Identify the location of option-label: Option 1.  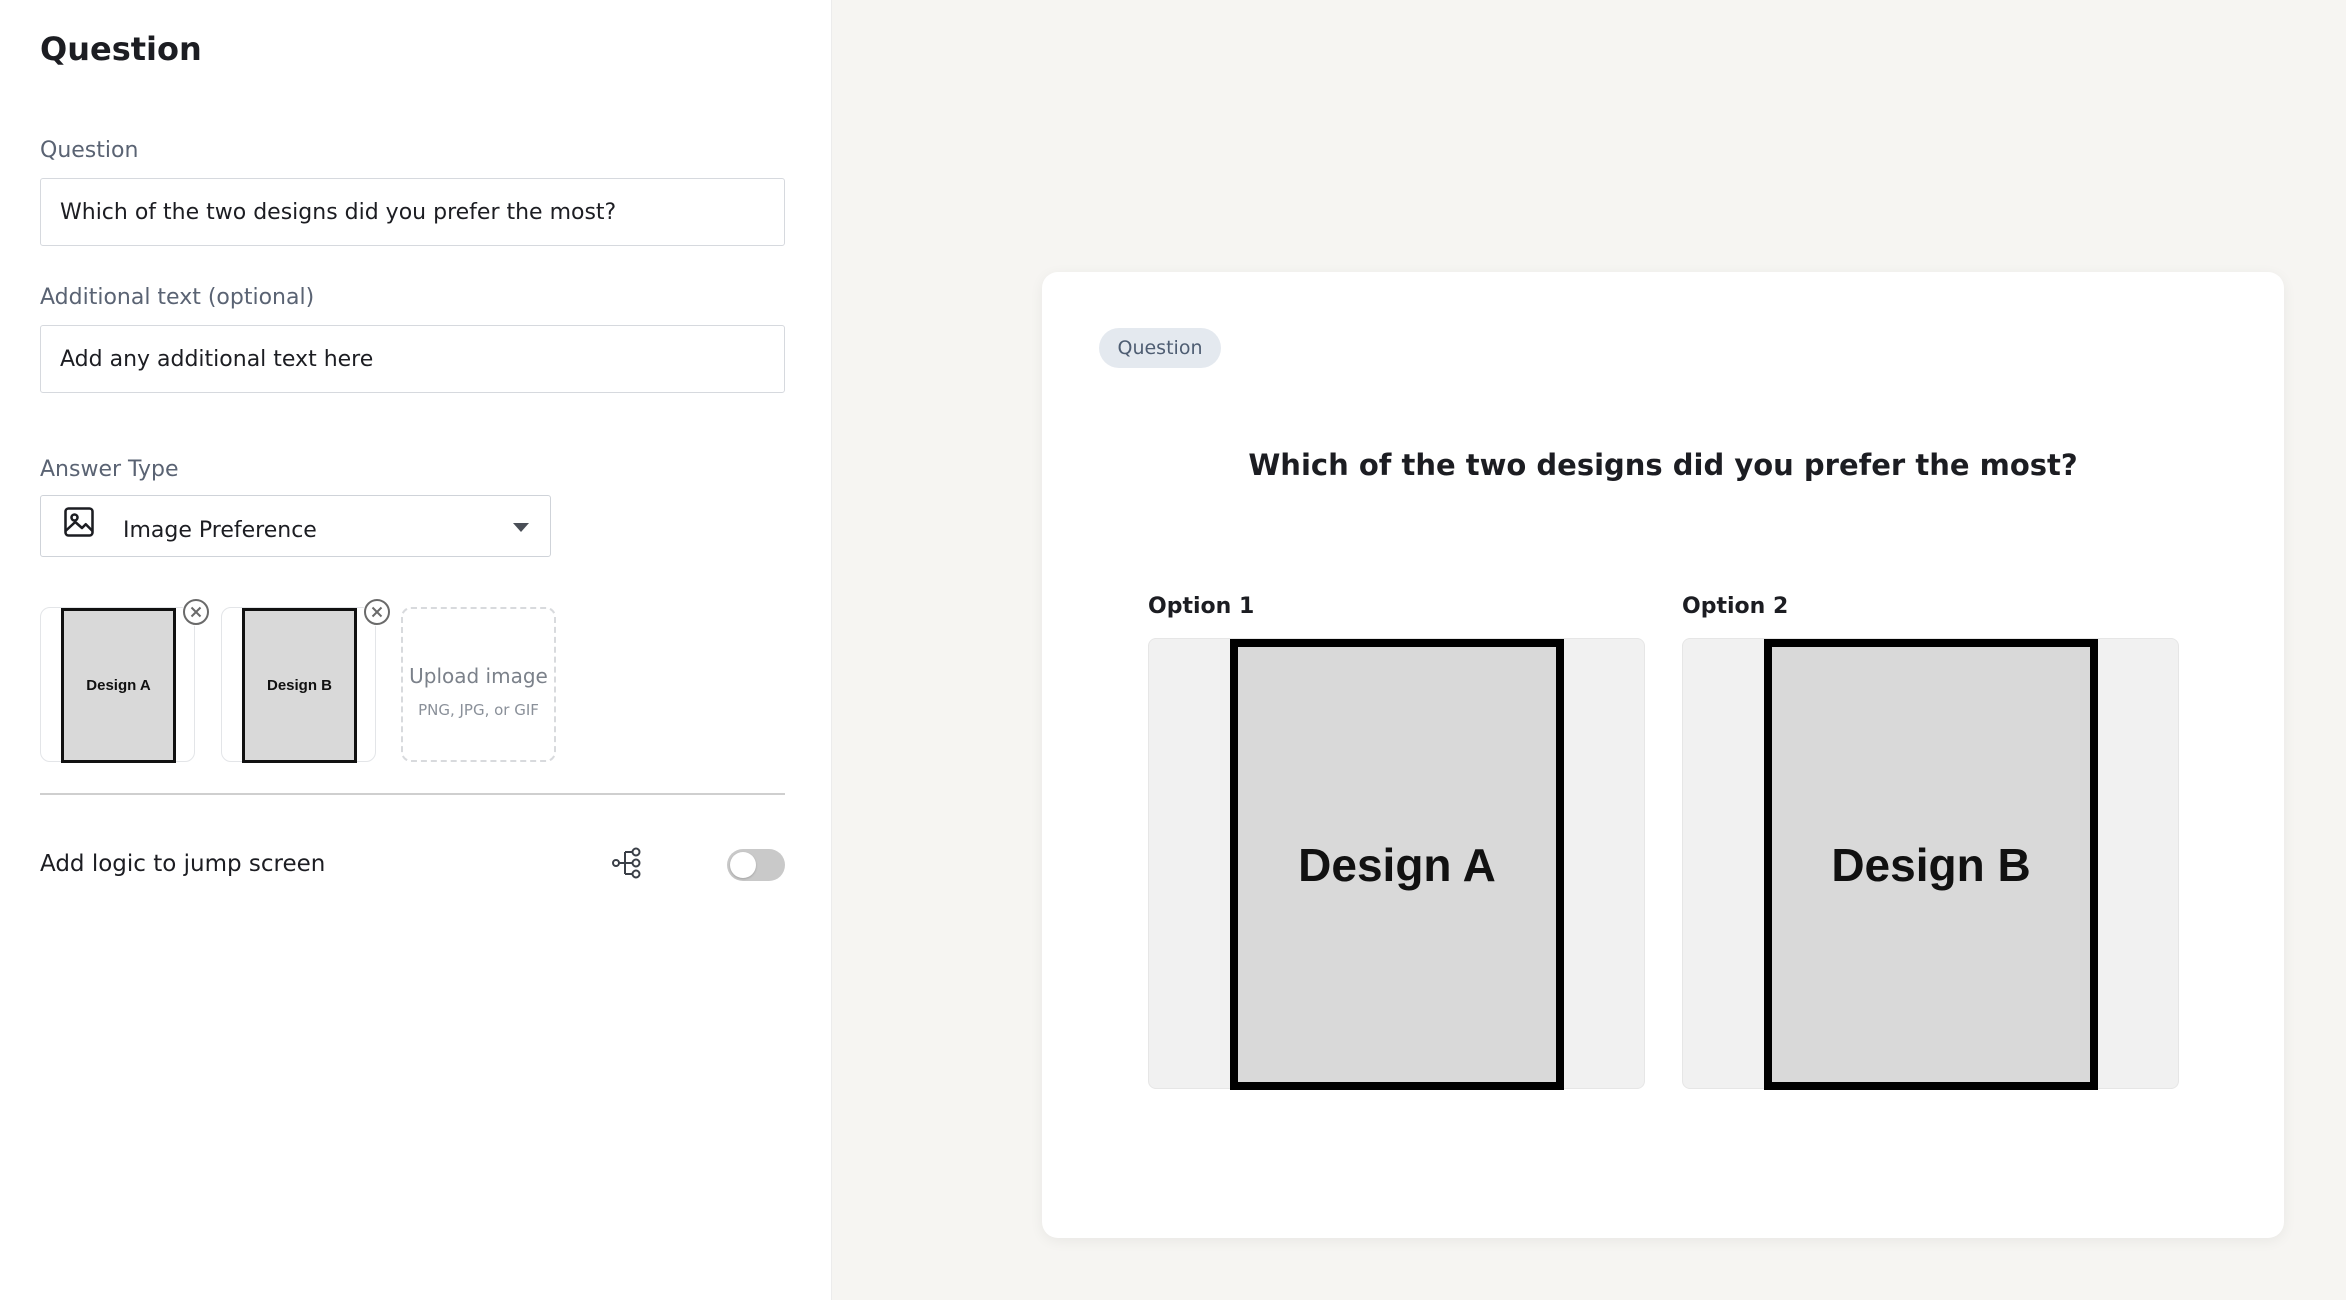
(1201, 606).